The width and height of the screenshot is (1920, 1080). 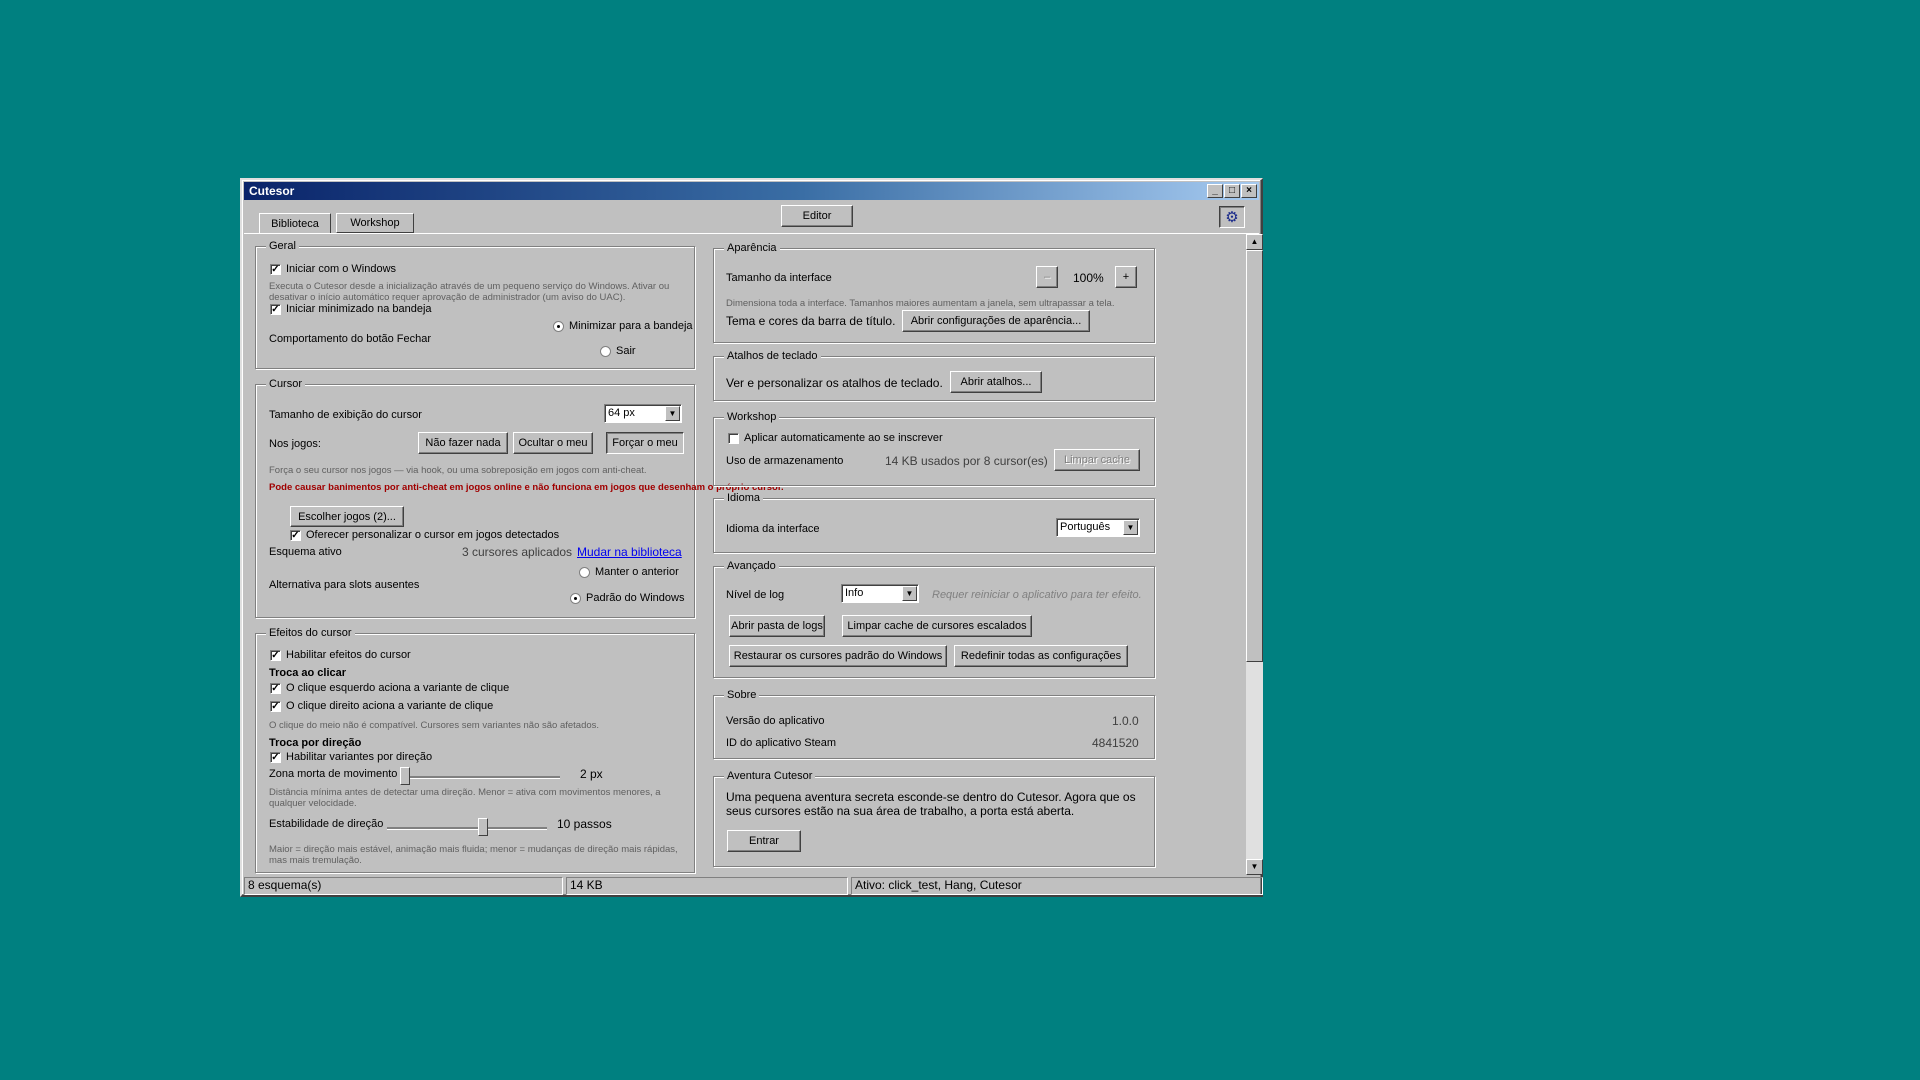 I want to click on right-click-checkbox: ✓, so click(x=275, y=706).